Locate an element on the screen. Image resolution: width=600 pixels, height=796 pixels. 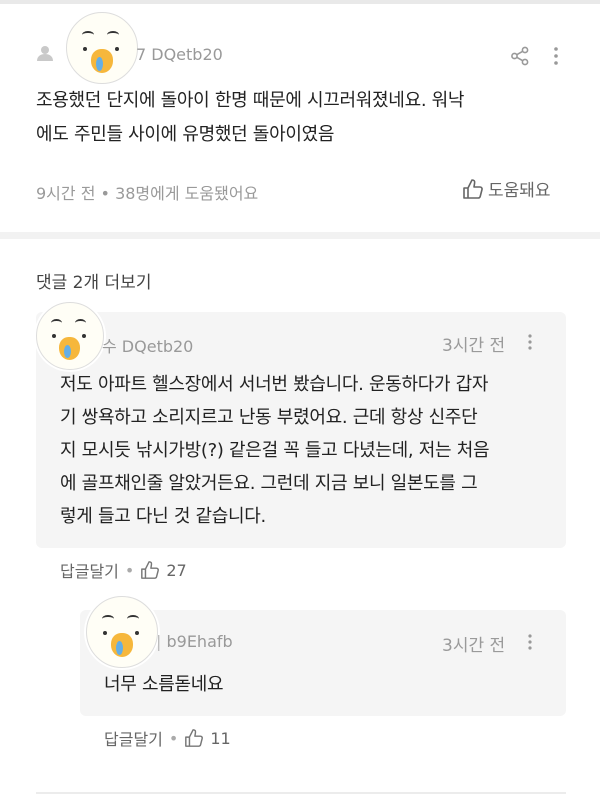
helpful-button: 도움돼요 is located at coordinates (506, 188).